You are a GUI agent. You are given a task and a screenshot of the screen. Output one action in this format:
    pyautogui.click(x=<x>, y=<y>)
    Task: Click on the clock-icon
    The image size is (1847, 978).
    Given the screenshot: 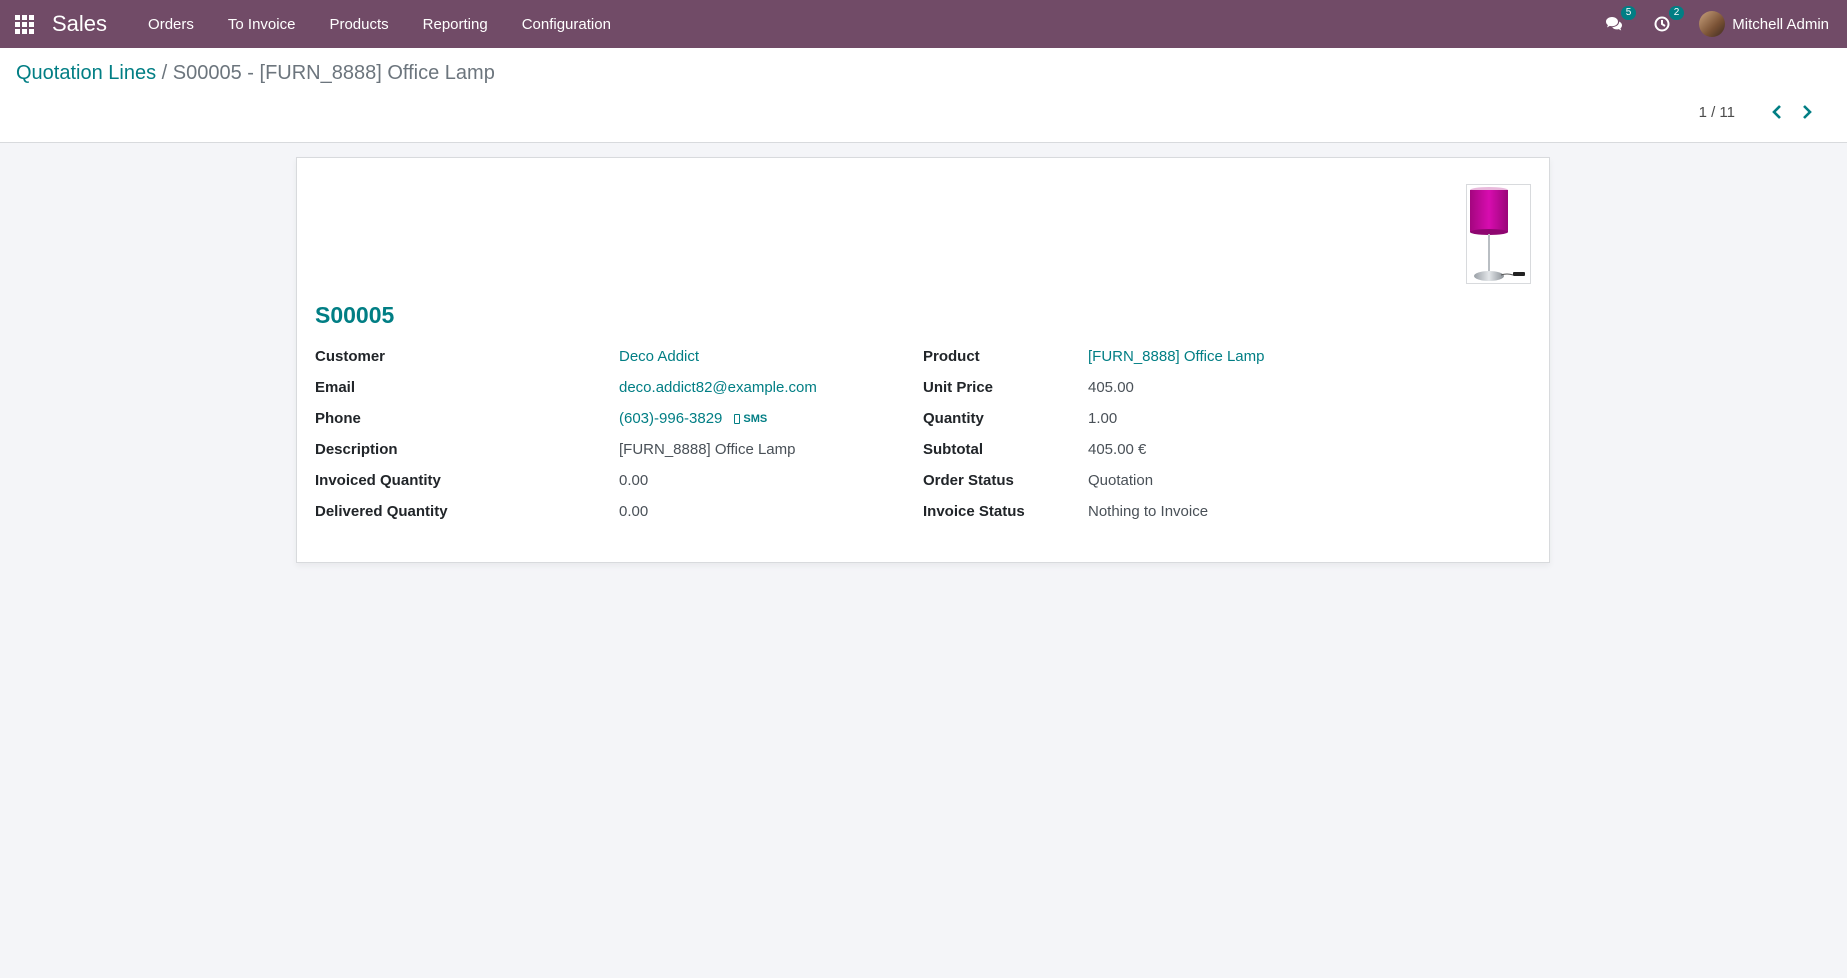 What is the action you would take?
    pyautogui.click(x=1662, y=24)
    